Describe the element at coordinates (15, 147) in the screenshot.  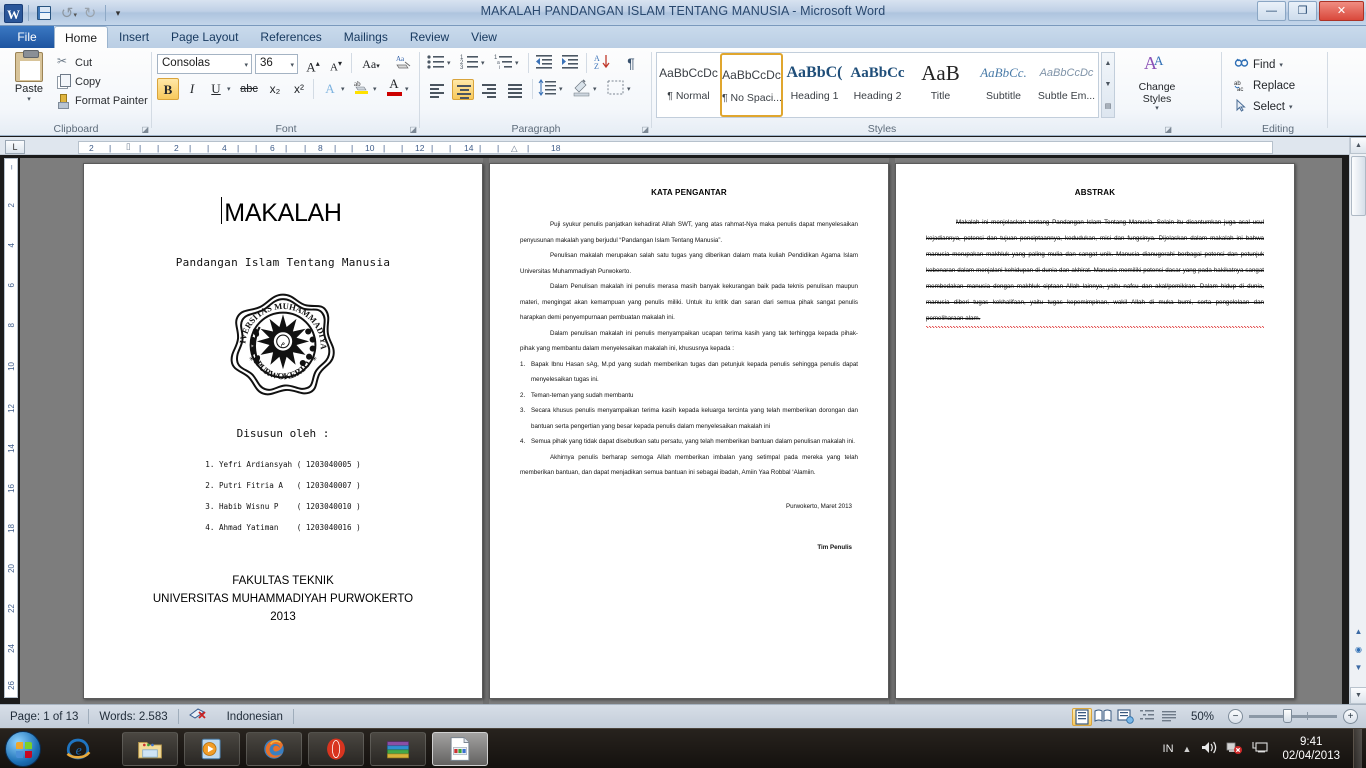
I see `tab-stop-selector: L` at that location.